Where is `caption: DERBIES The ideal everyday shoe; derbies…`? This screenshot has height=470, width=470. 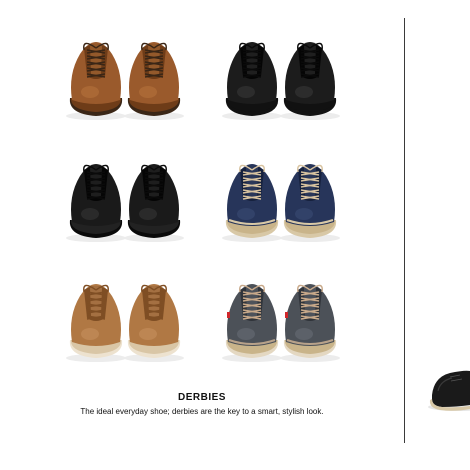
caption: DERBIES The ideal everyday shoe; derbies… is located at coordinates (202, 404).